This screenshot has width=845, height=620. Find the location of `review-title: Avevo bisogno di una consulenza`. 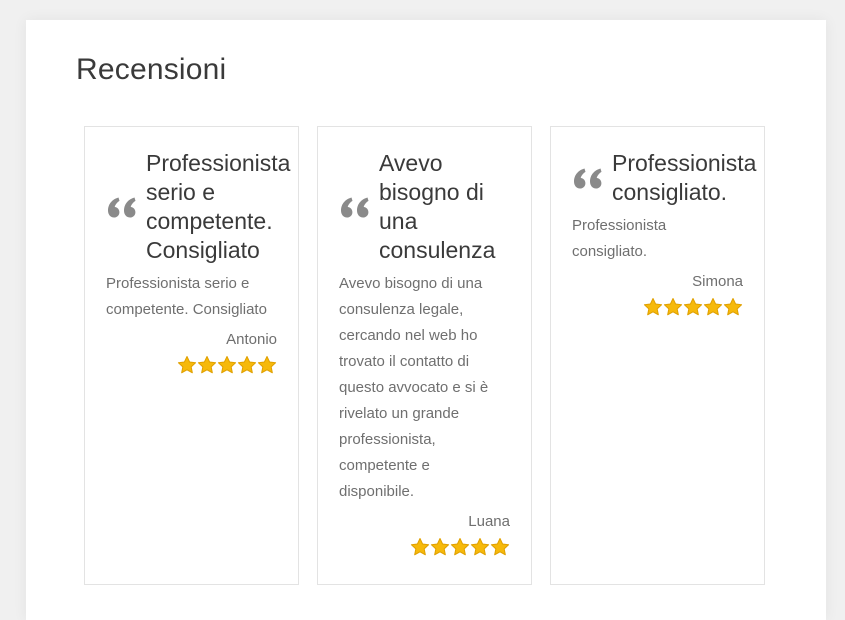

review-title: Avevo bisogno di una consulenza is located at coordinates (437, 206).